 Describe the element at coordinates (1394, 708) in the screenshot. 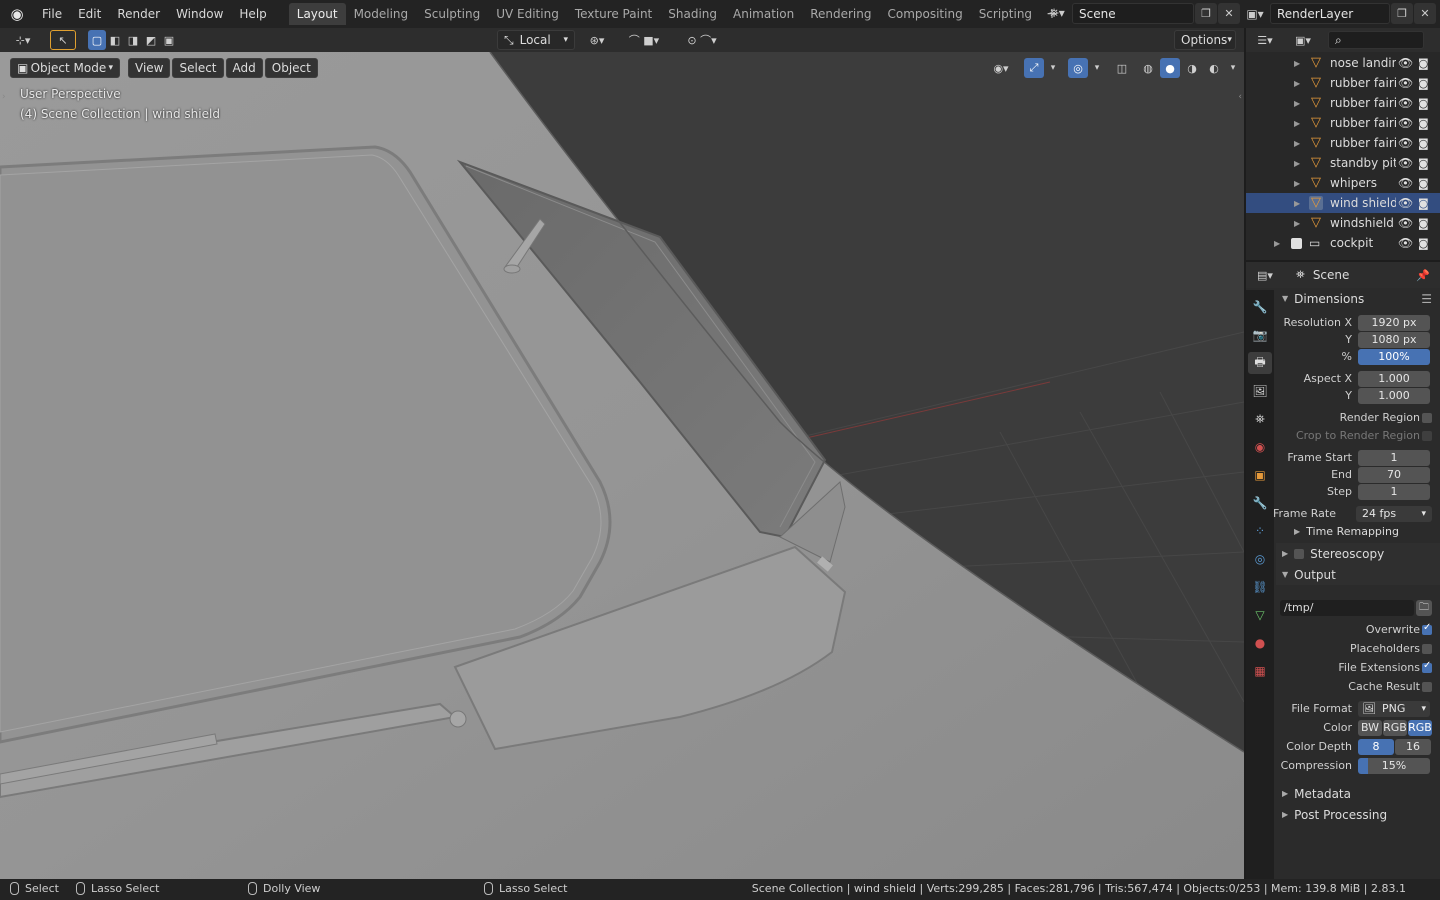

I see `file-format-dropdown: 🖼 PNG ▾` at that location.